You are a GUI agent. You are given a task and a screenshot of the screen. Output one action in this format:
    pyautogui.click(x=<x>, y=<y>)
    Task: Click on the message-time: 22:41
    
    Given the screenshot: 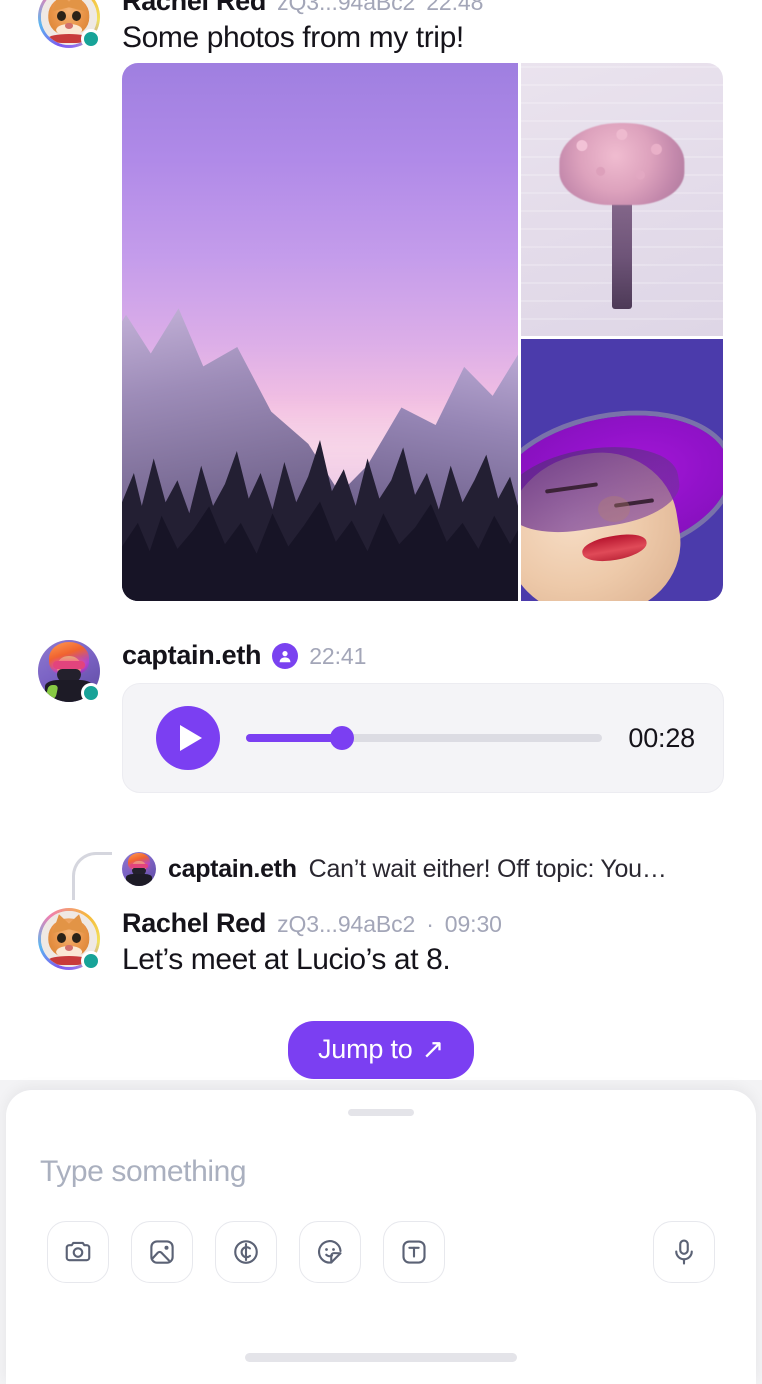 What is the action you would take?
    pyautogui.click(x=338, y=656)
    